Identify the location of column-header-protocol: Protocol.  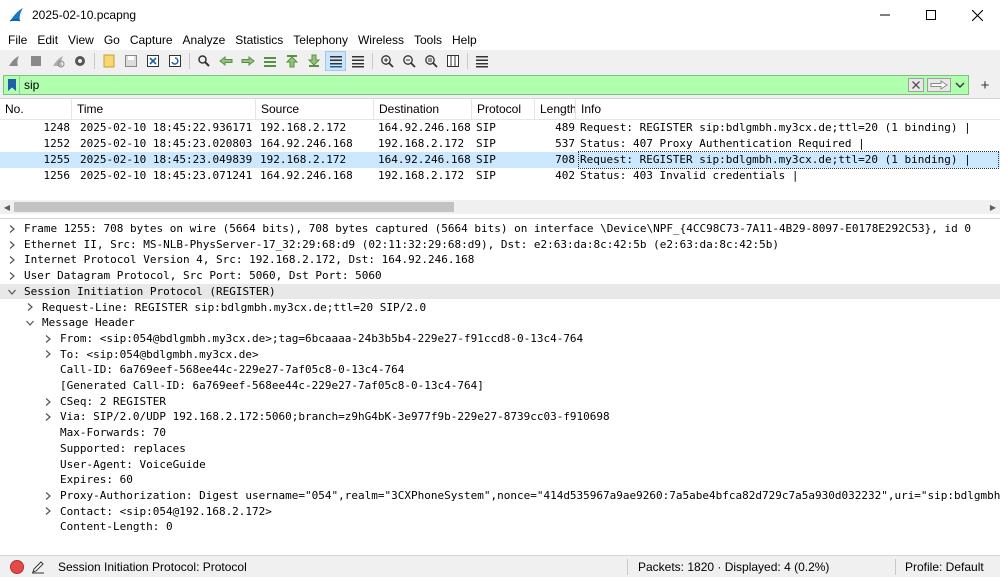
(503, 109).